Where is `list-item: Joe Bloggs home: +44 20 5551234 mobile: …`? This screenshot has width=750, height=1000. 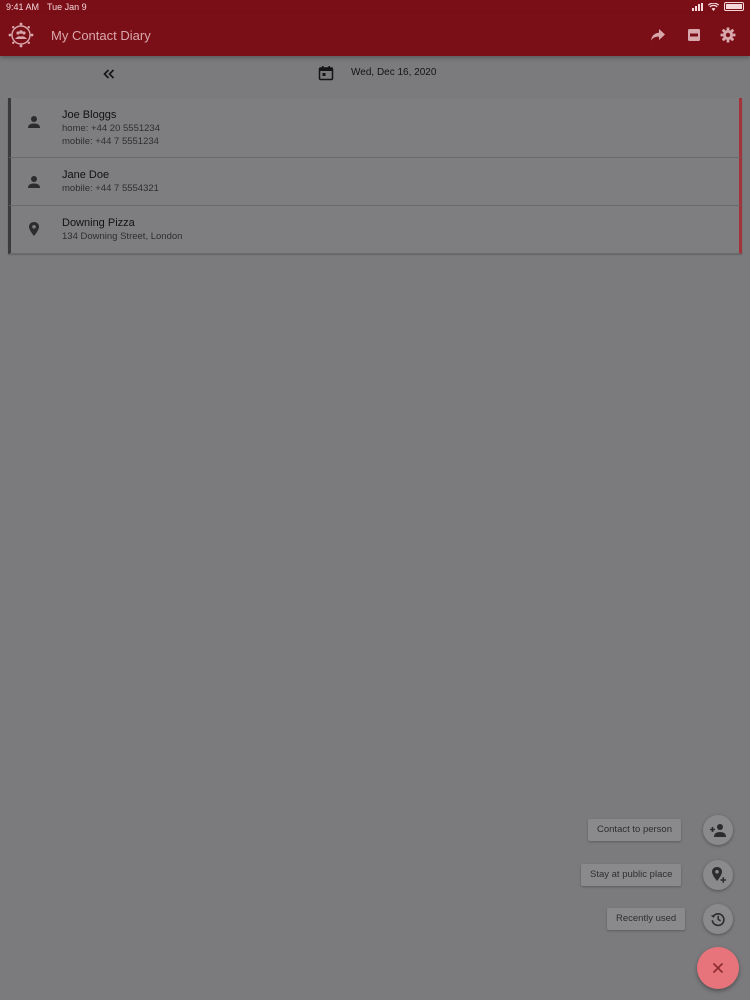
list-item: Joe Bloggs home: +44 20 5551234 mobile: … is located at coordinates (375, 128).